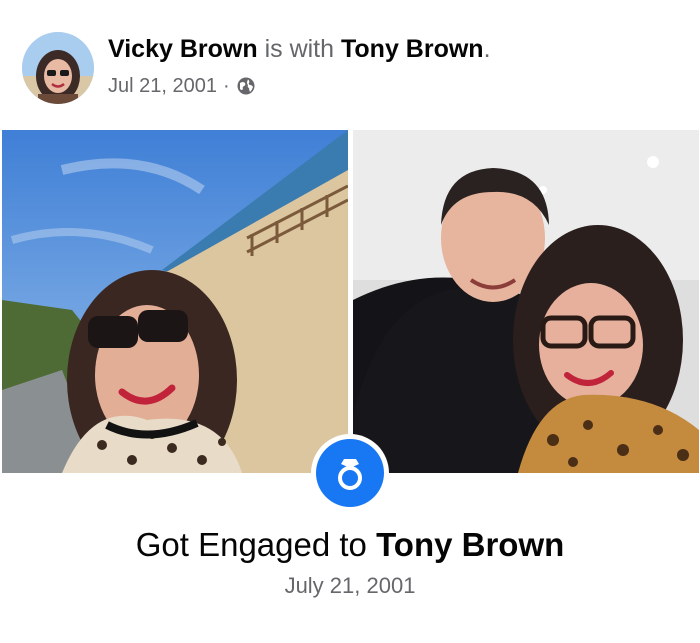  Describe the element at coordinates (470, 544) in the screenshot. I see `life-event-person: Tony Brown` at that location.